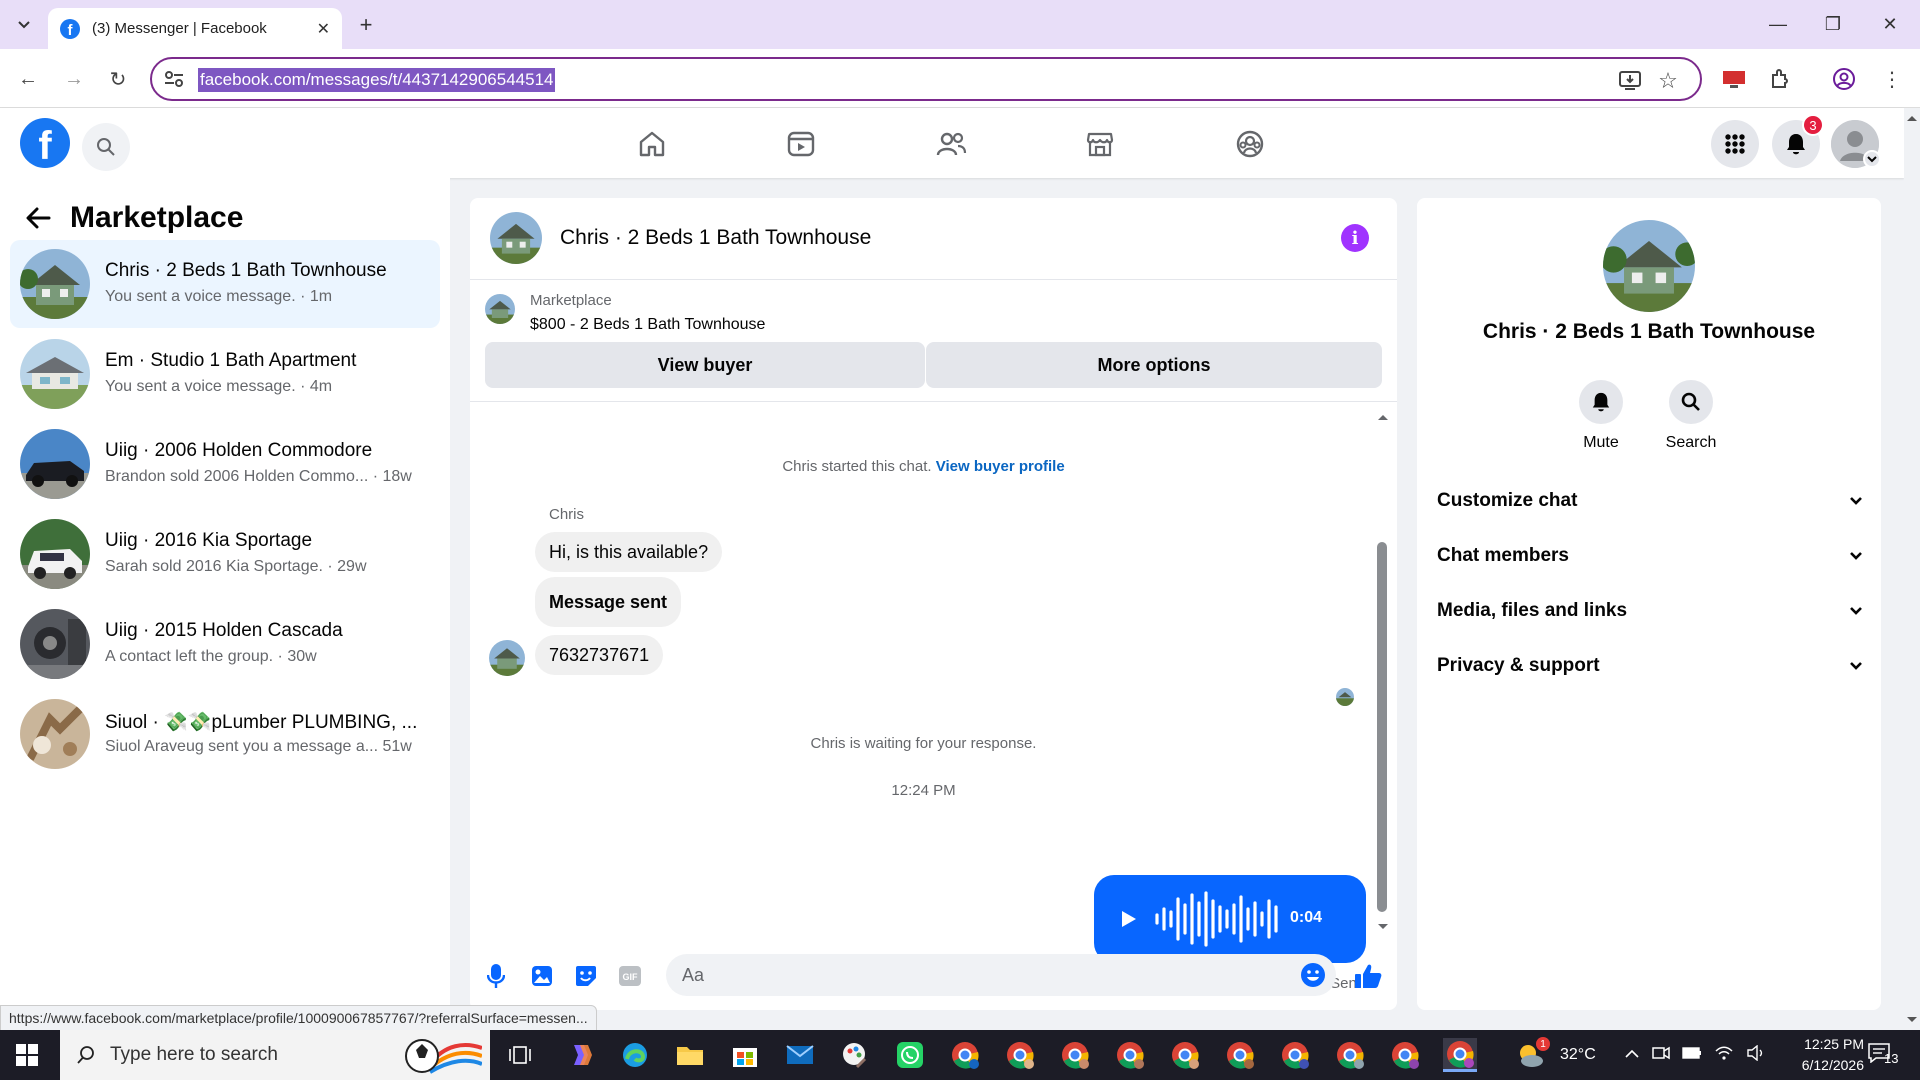 The width and height of the screenshot is (1920, 1080). I want to click on notification-center-button: 13, so click(1886, 1055).